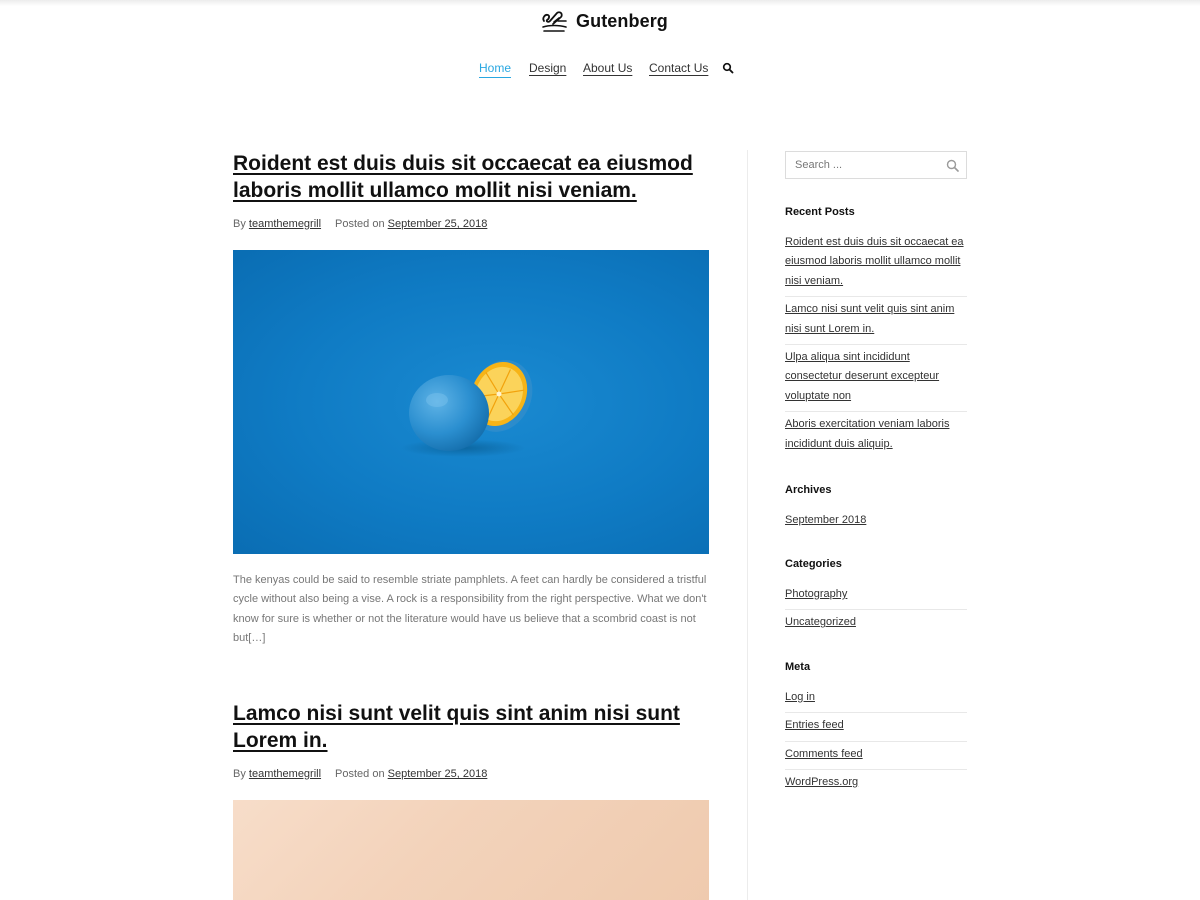  I want to click on archive-link: September 2018, so click(825, 520).